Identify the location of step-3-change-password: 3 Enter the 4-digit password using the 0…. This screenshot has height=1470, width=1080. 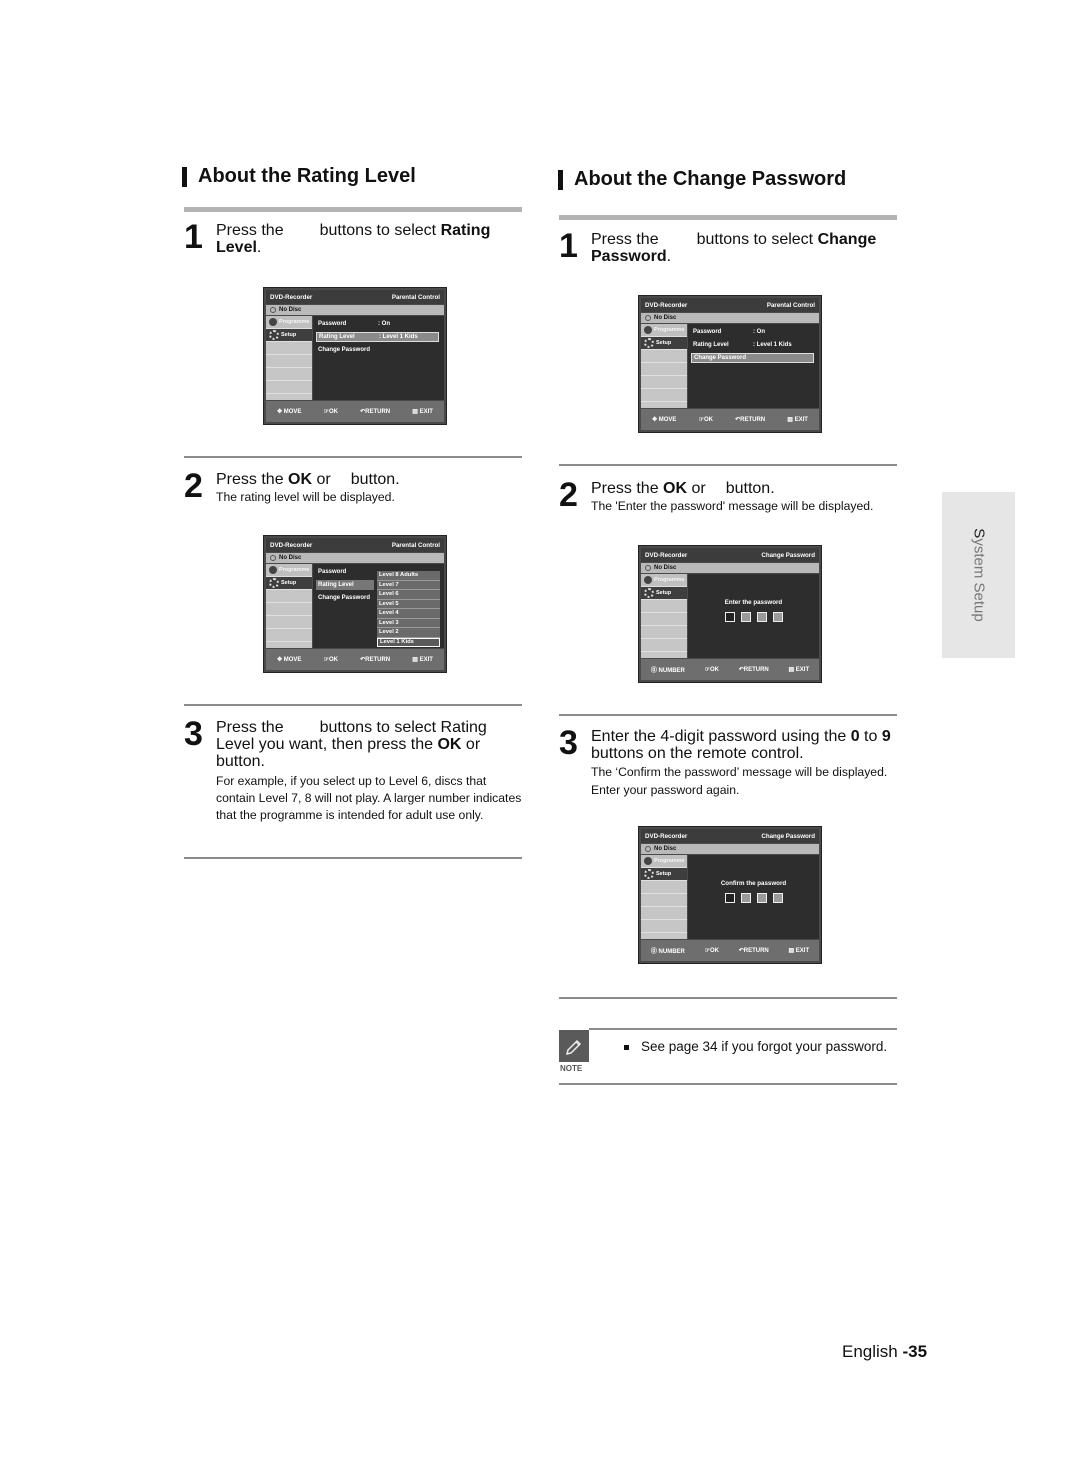
(731, 761).